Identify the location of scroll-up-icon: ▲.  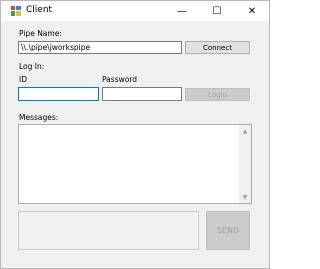
(245, 131).